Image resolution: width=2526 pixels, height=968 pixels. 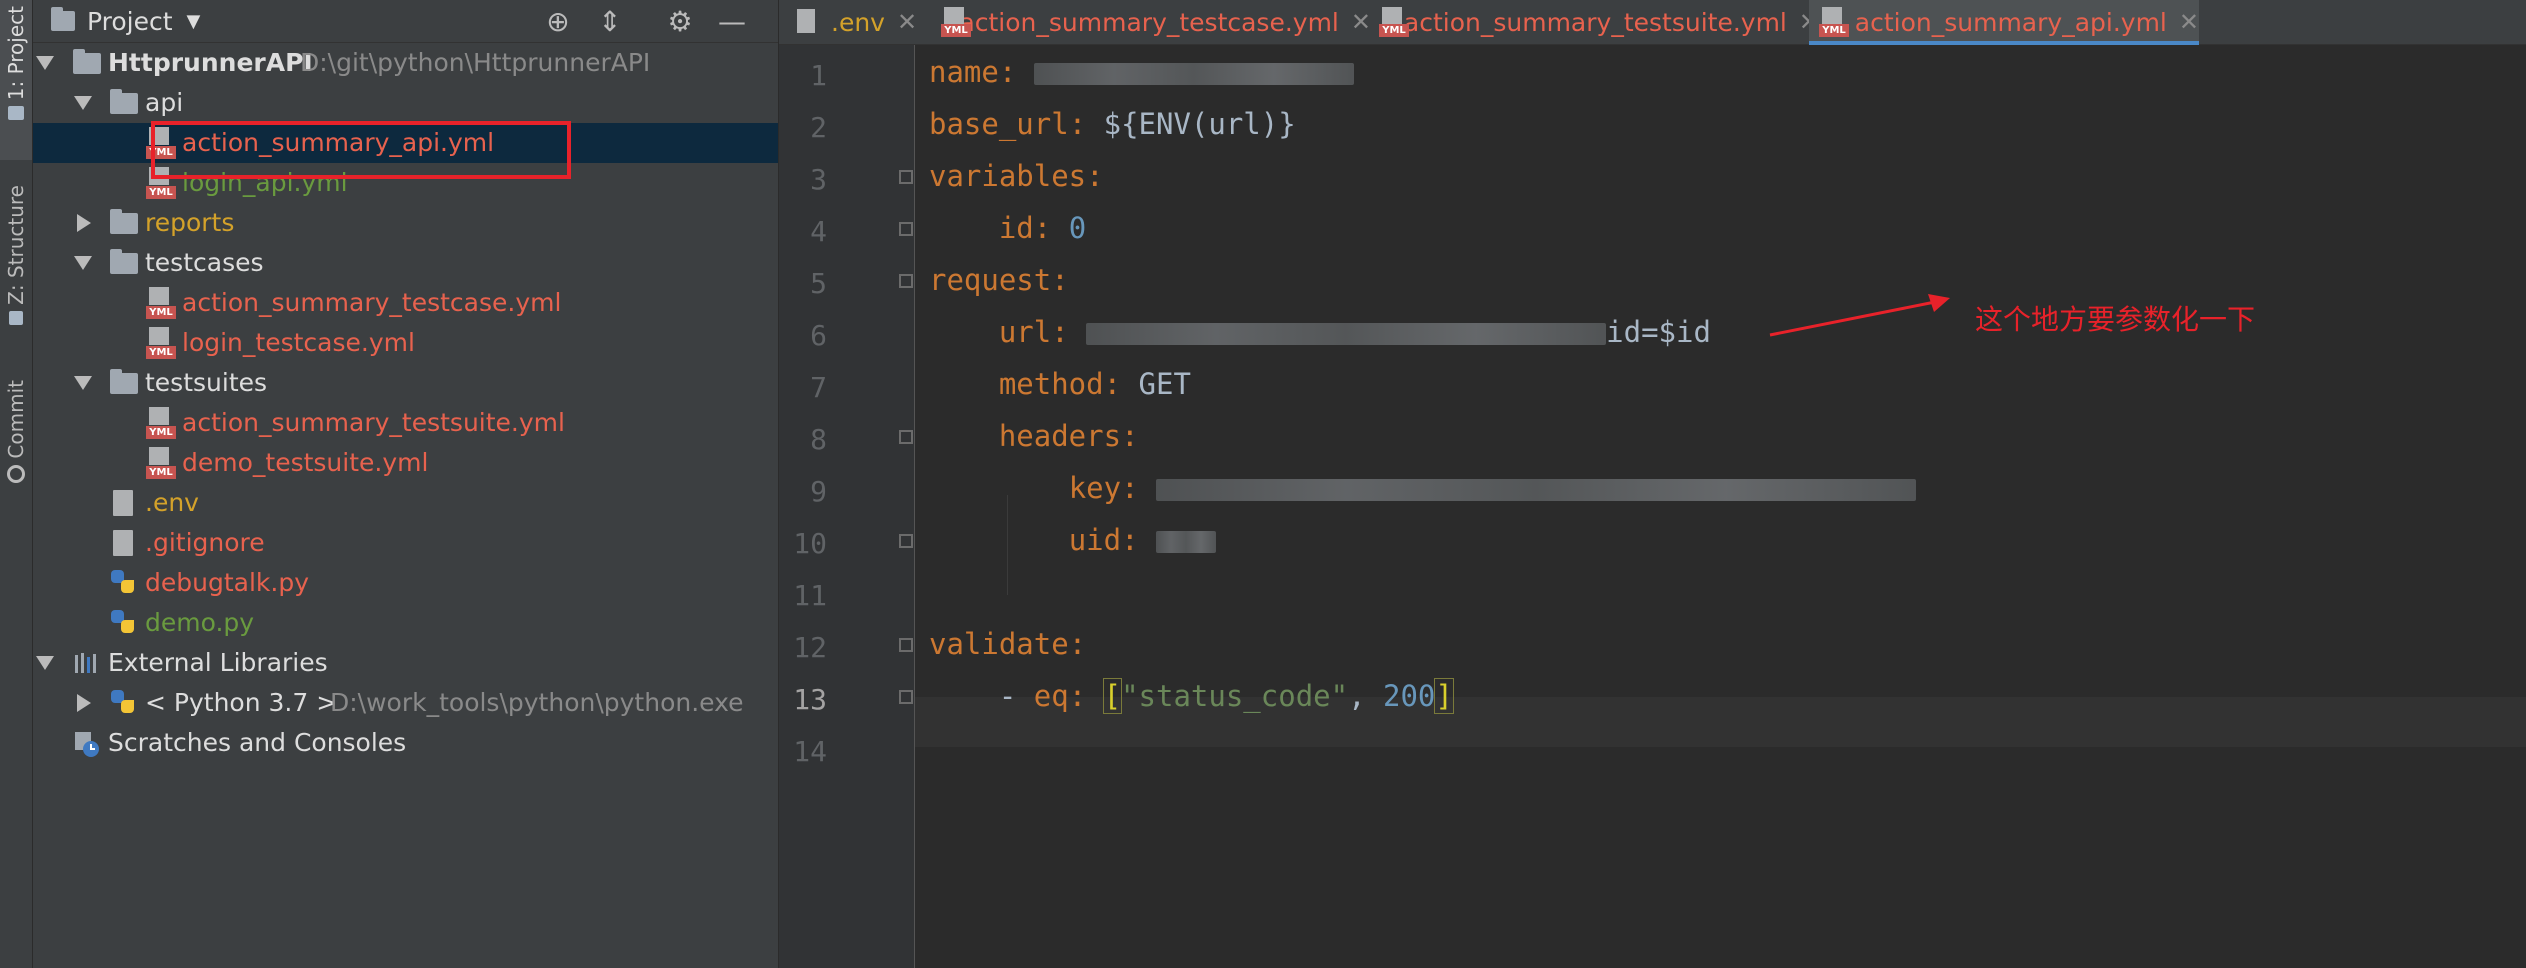 I want to click on tree-row-action-summary-testsuite: YML action_summary_testsuite.yml, so click(x=405, y=423).